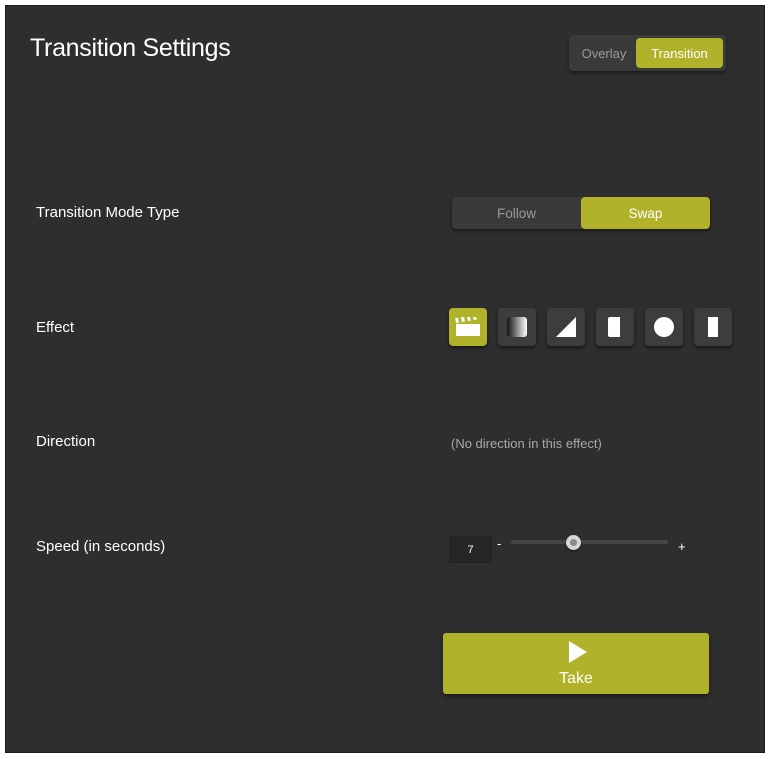 Image resolution: width=771 pixels, height=759 pixels. I want to click on diagonal-wipe-icon, so click(566, 327).